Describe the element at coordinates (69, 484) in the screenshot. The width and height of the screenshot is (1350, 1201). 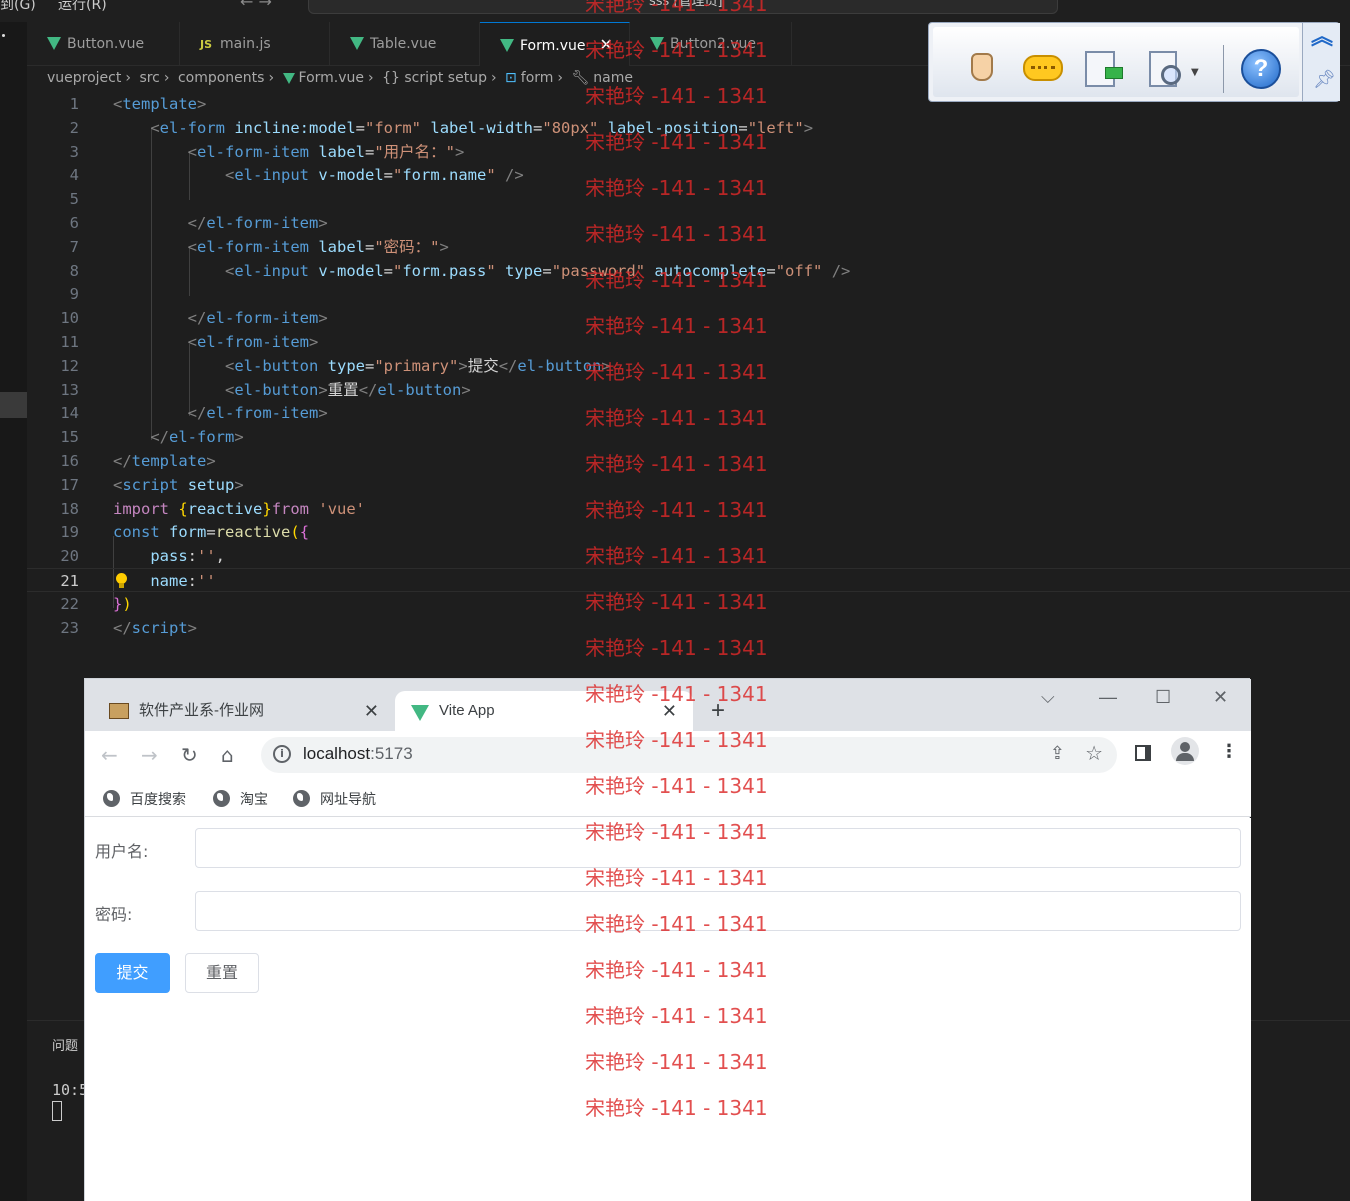
I see `line-number: 17` at that location.